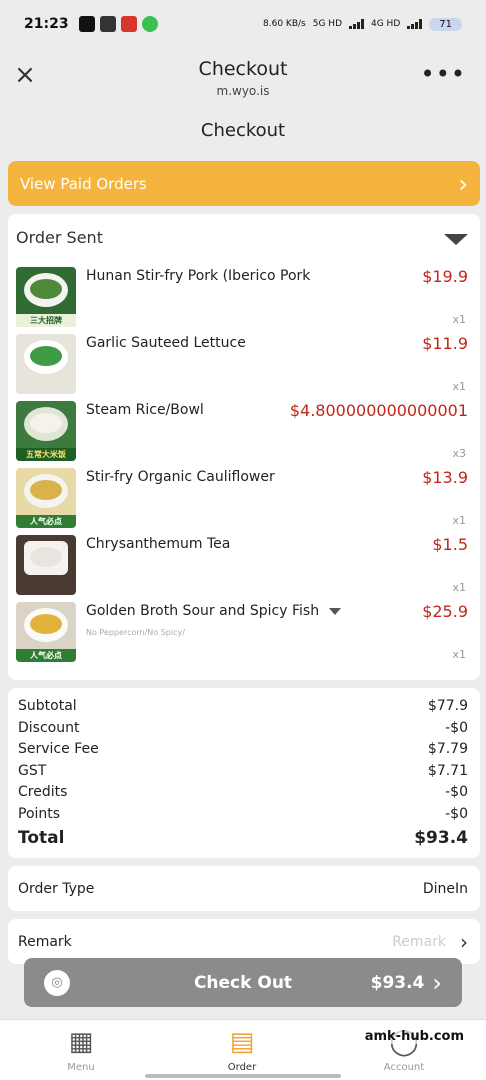 This screenshot has height=1080, width=486. What do you see at coordinates (244, 568) in the screenshot?
I see `order-item: Chrysanthemum Tea $1.5 x1` at bounding box center [244, 568].